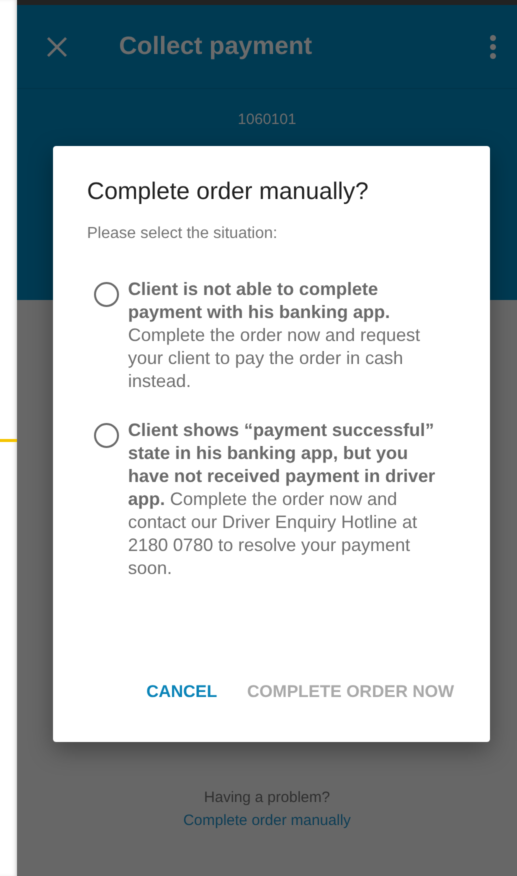 This screenshot has width=517, height=876. What do you see at coordinates (287, 499) in the screenshot?
I see `option-text: Client shows “payment successful” state in his banking app, but you have not received payment in driver app. Complete the order now and contact our Driver Enquiry Hotline at 2180 0780 to resolve your payment soon.` at bounding box center [287, 499].